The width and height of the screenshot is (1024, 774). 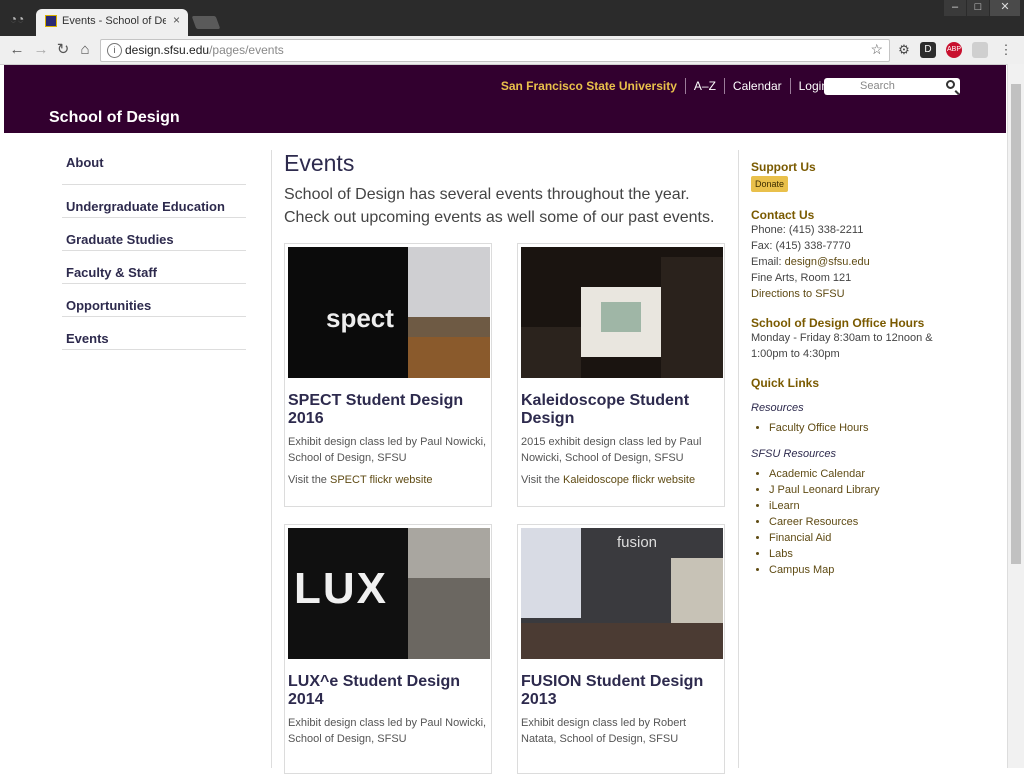 I want to click on list-item: Academic Calendar, so click(x=860, y=474).